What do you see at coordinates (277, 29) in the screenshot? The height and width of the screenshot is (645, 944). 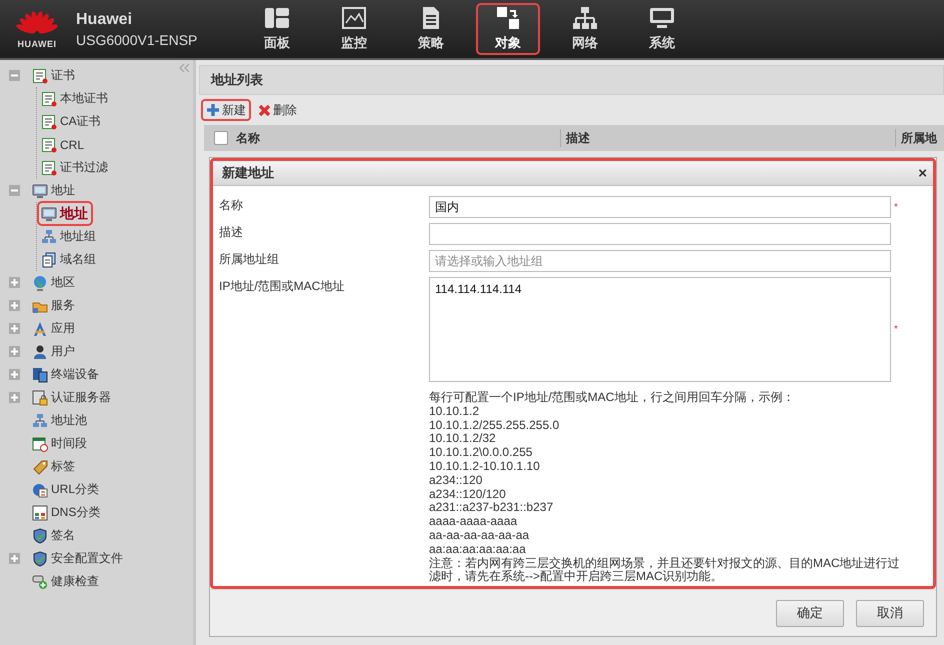 I see `nav-tab: 面板` at bounding box center [277, 29].